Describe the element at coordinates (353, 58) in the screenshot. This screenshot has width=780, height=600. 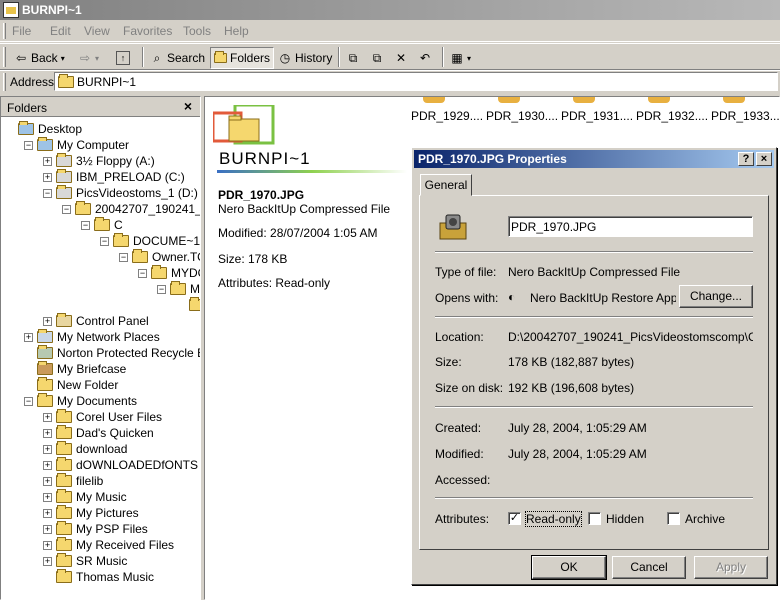
I see `move-to-button: ⧉` at that location.